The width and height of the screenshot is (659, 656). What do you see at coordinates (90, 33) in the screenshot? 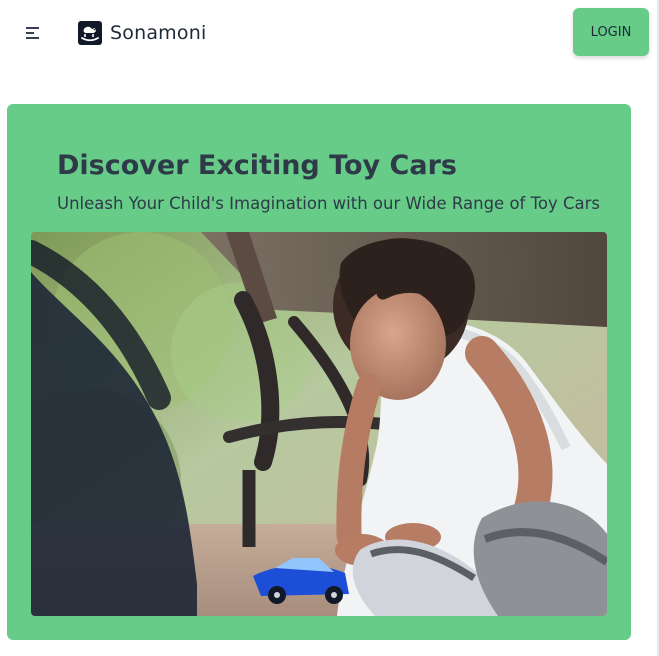
I see `rocking-horse-icon` at bounding box center [90, 33].